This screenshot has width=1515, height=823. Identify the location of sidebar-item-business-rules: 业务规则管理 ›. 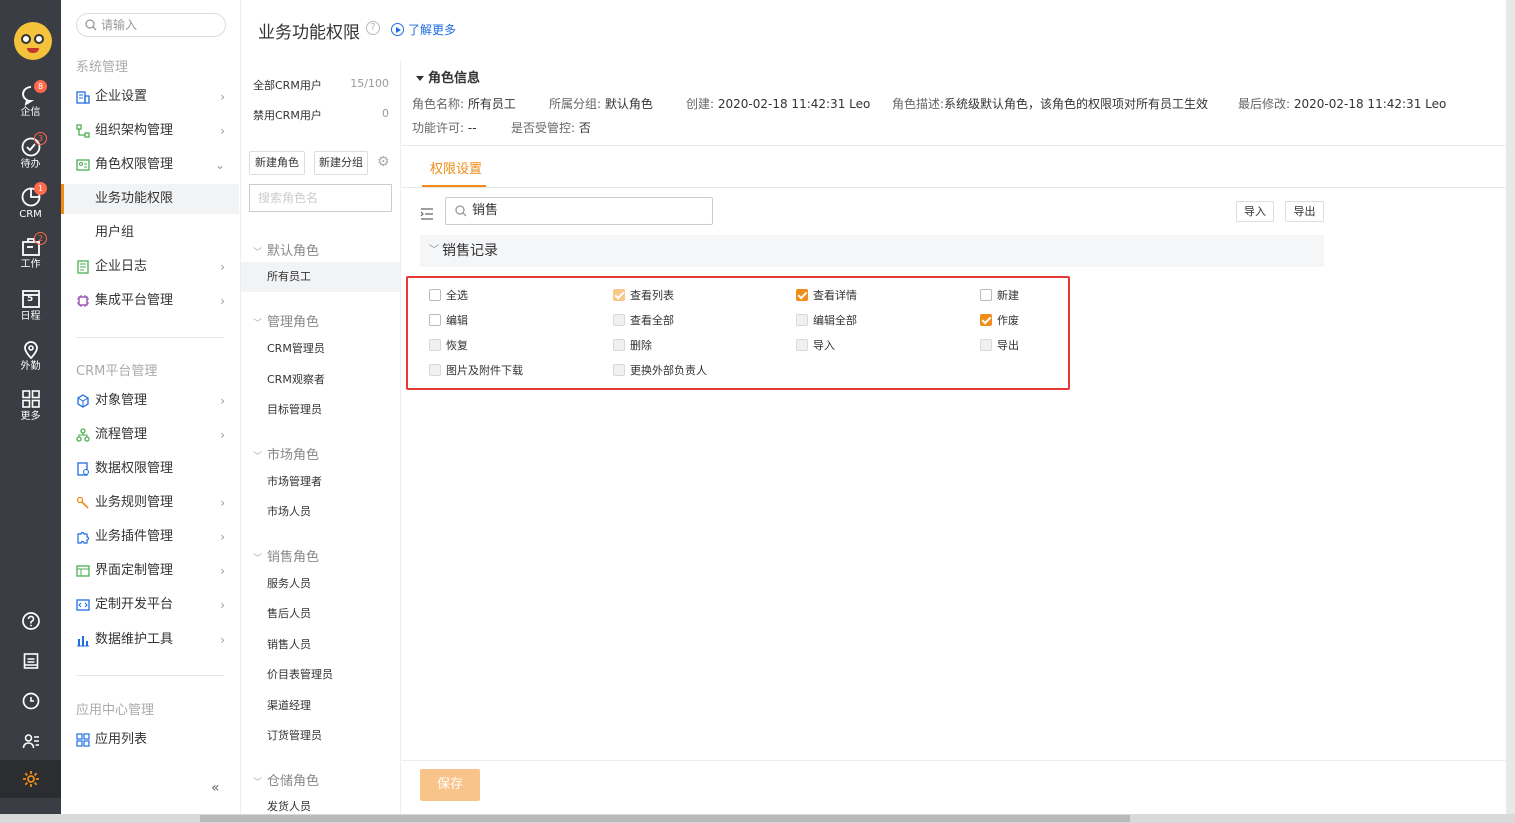
(150, 503).